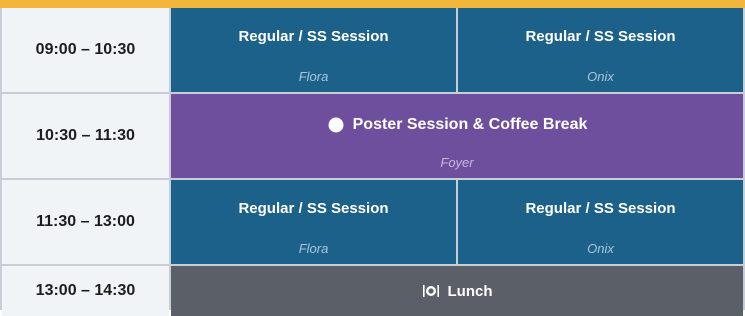  What do you see at coordinates (600, 222) in the screenshot?
I see `session-cell-3-onix: Regular / SS Session Onix` at bounding box center [600, 222].